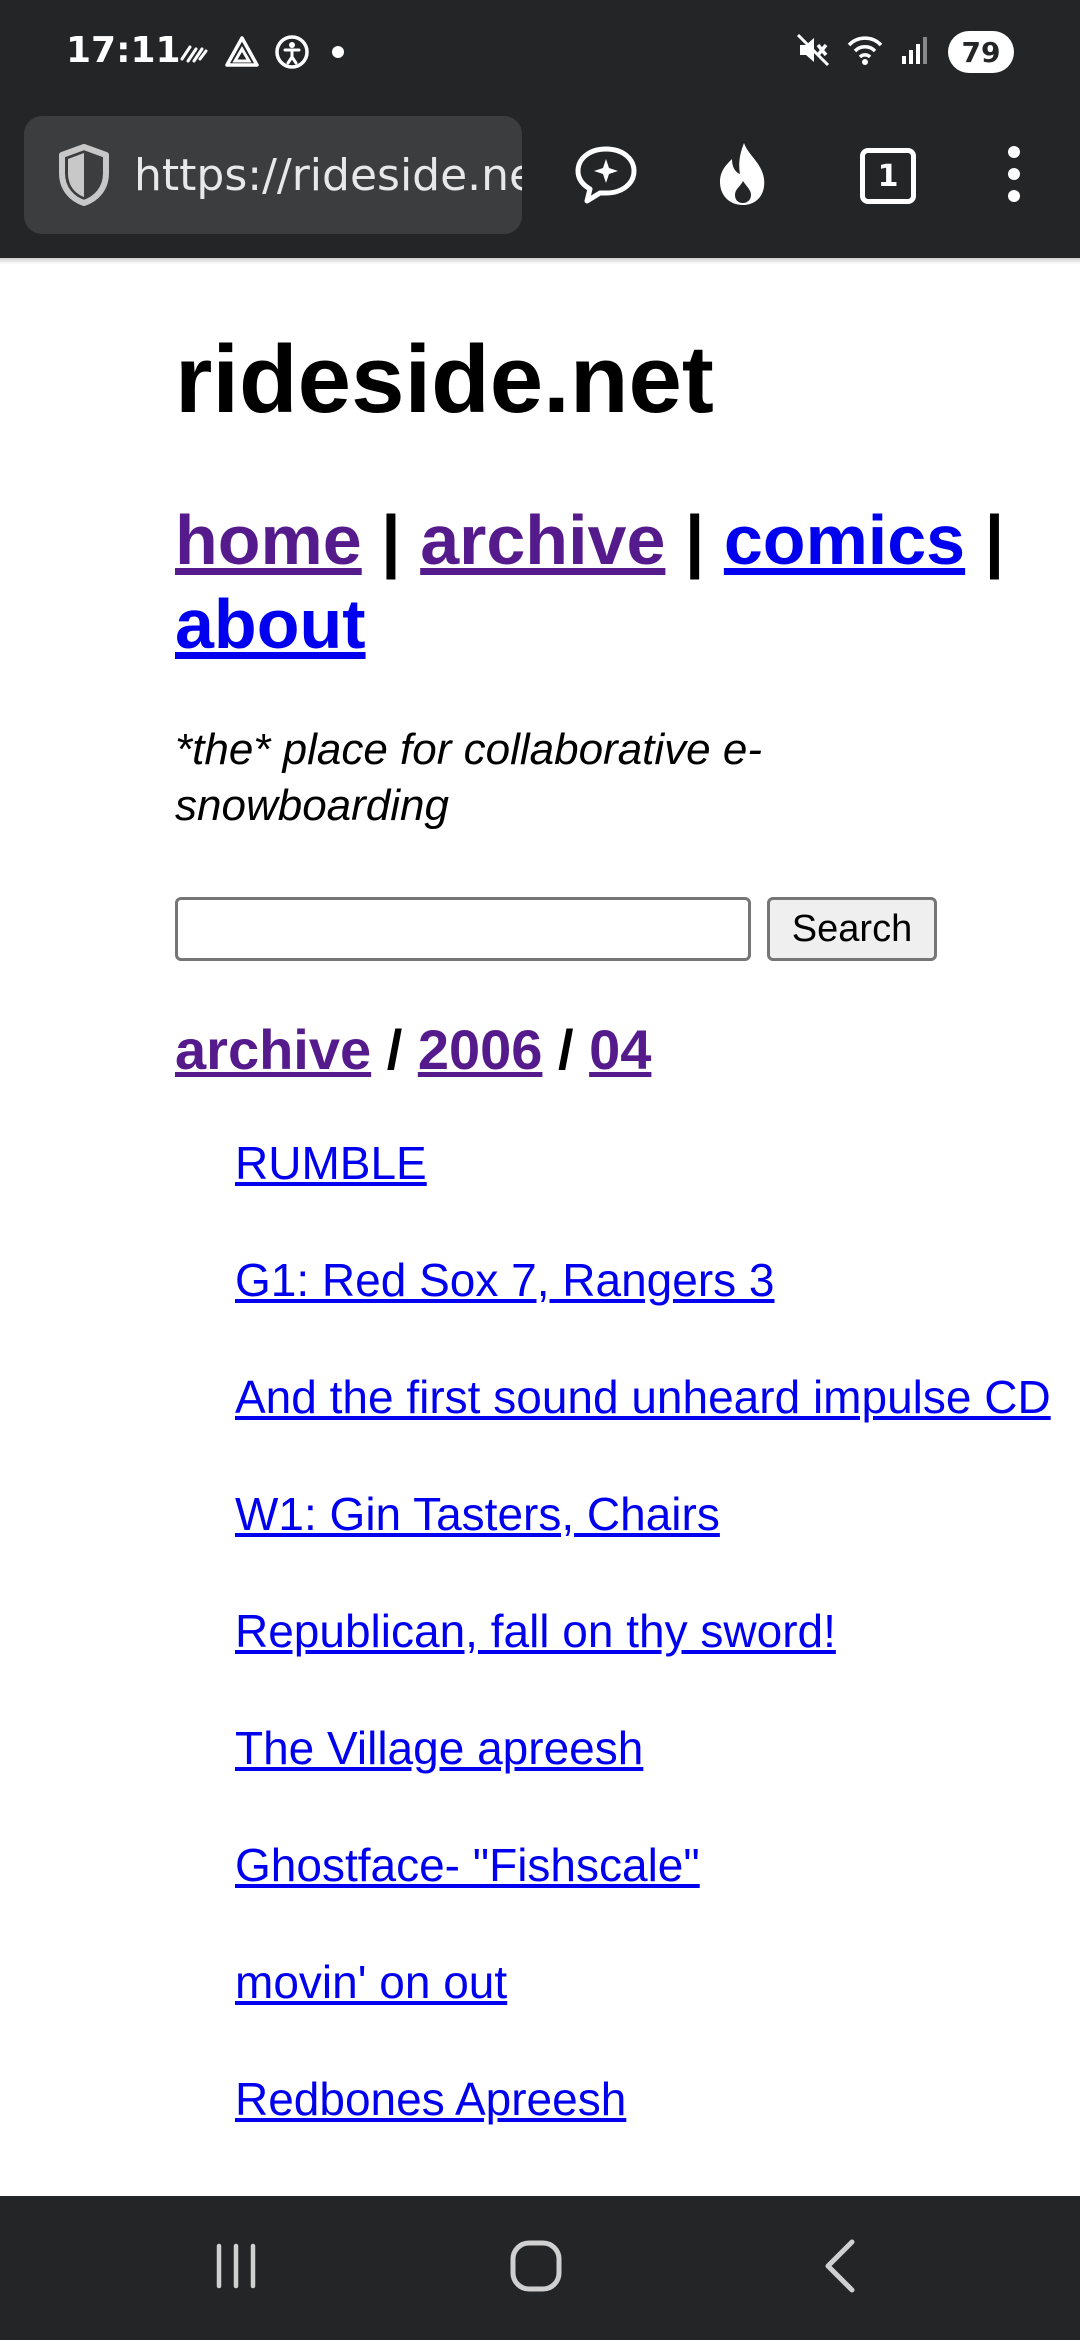 The width and height of the screenshot is (1080, 2340). I want to click on back-button, so click(840, 2268).